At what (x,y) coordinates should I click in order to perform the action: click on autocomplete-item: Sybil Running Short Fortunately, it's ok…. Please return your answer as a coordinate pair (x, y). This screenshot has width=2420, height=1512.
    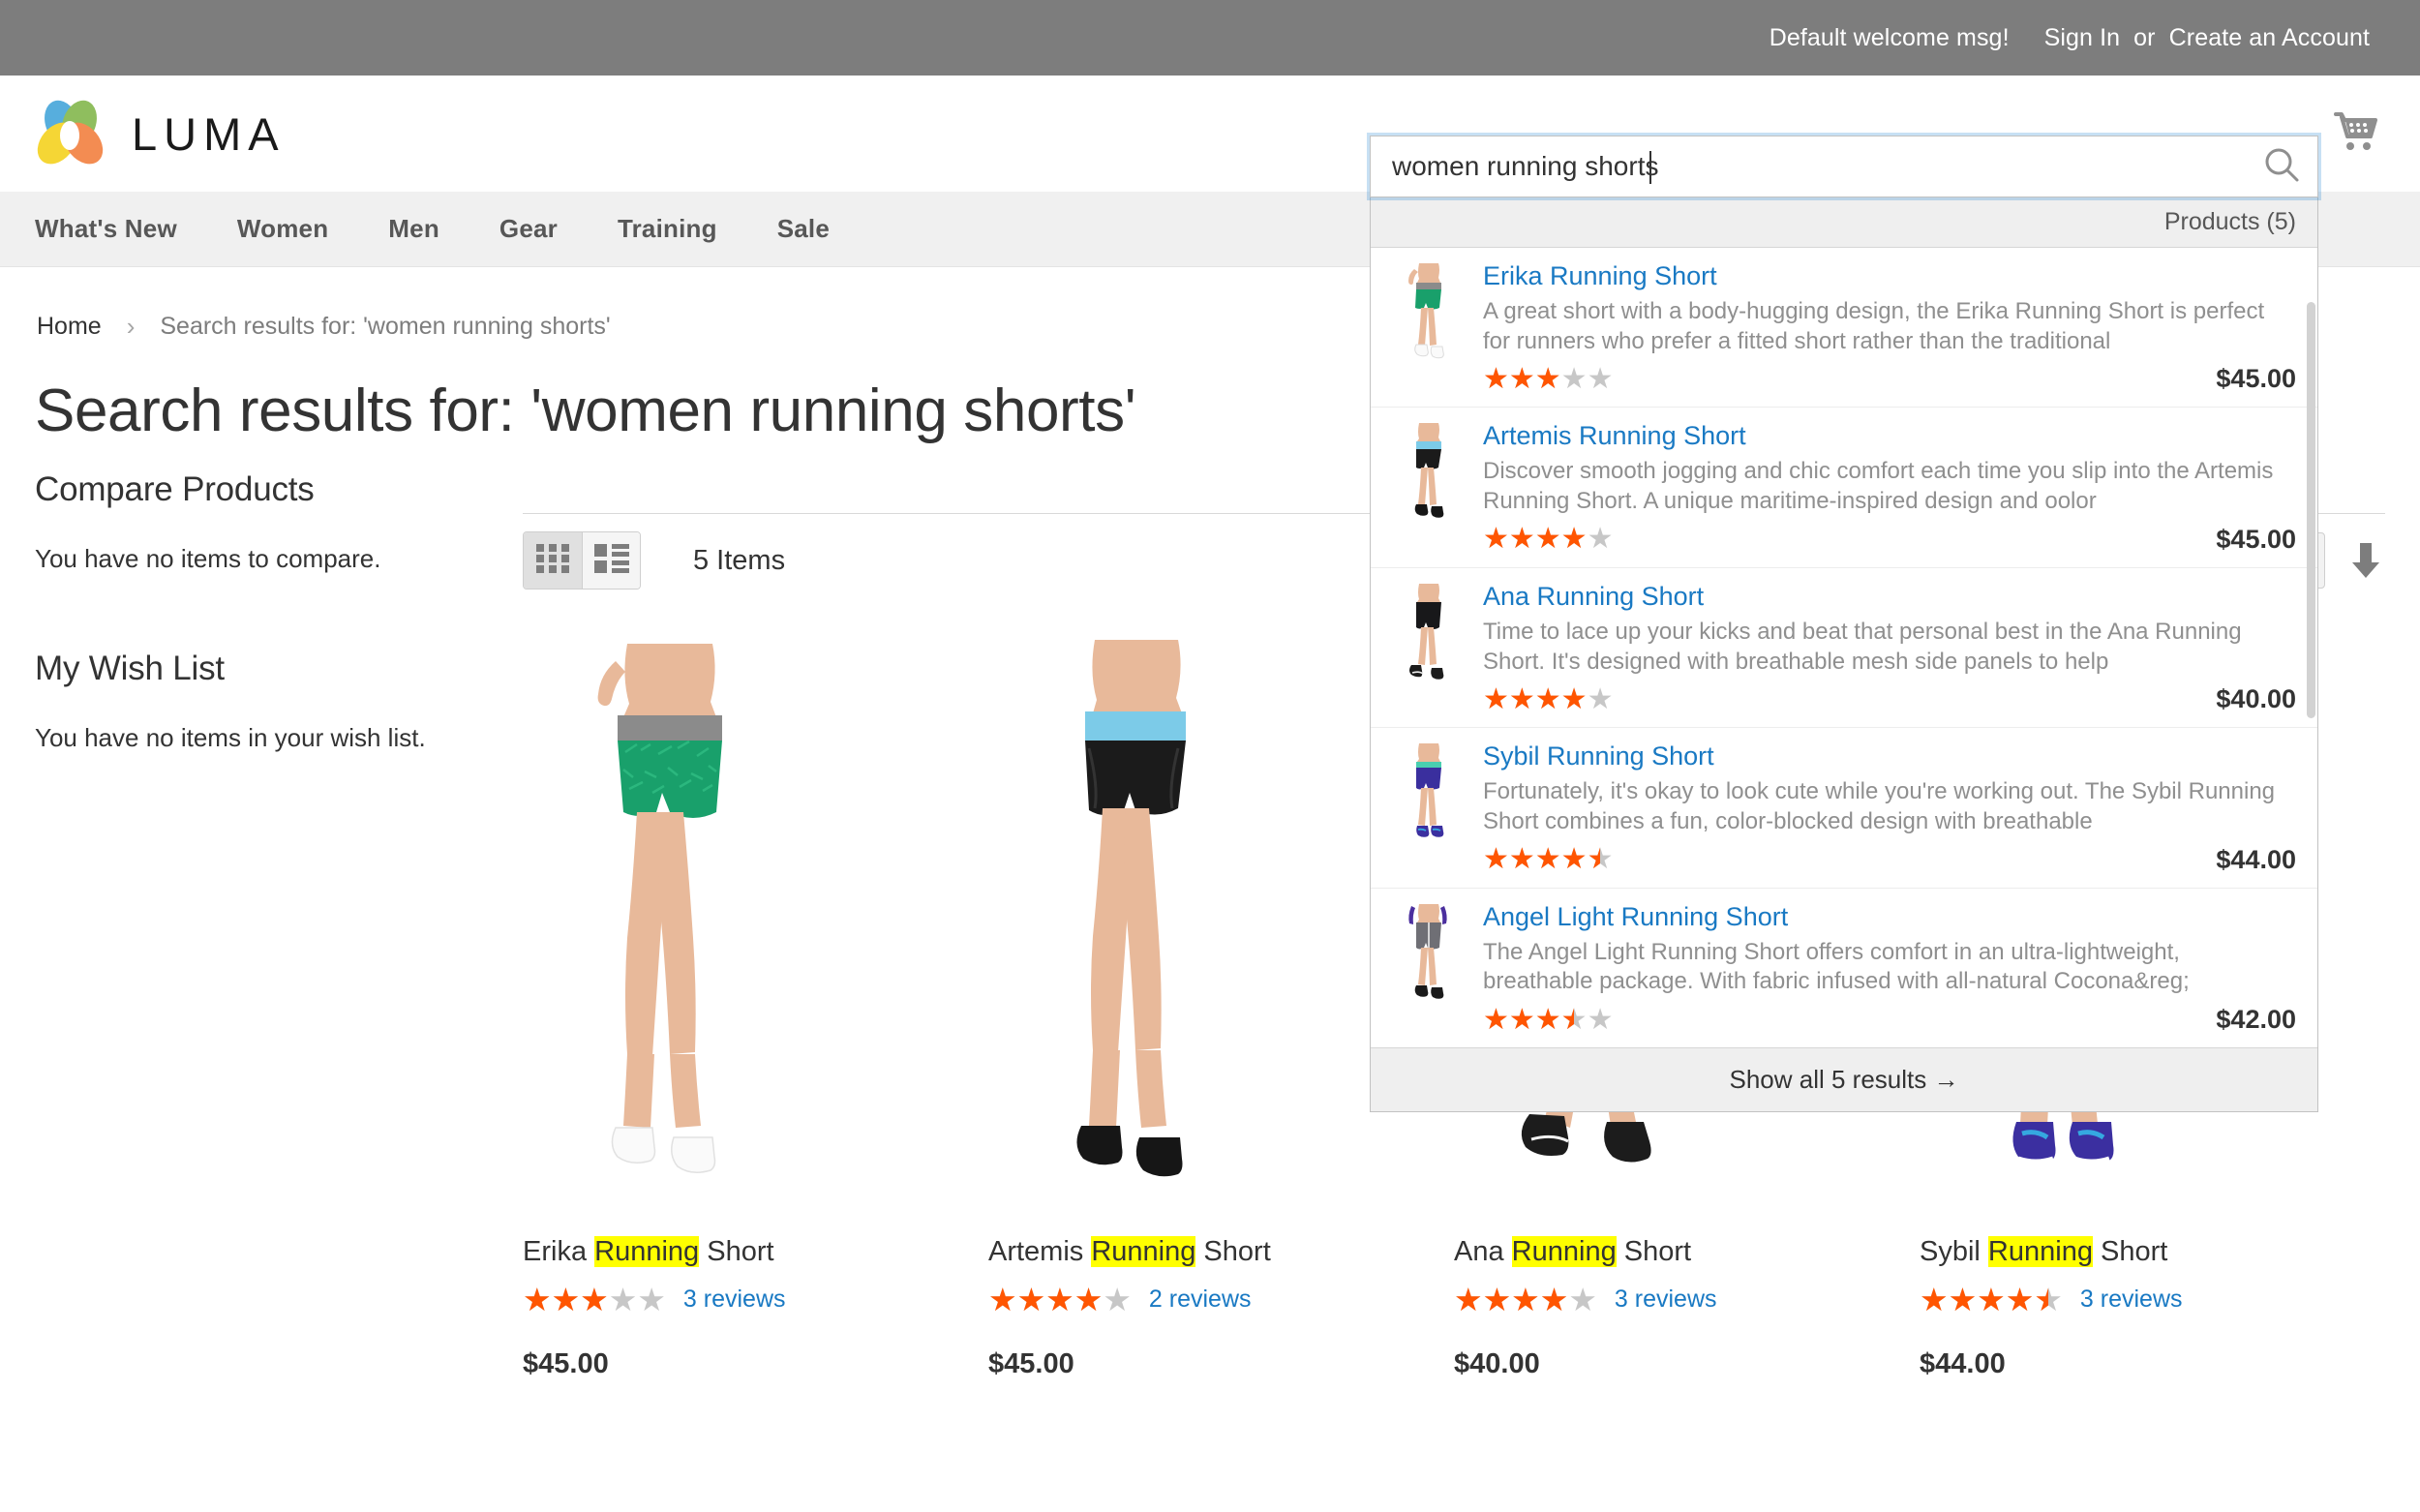
    Looking at the image, I should click on (1844, 808).